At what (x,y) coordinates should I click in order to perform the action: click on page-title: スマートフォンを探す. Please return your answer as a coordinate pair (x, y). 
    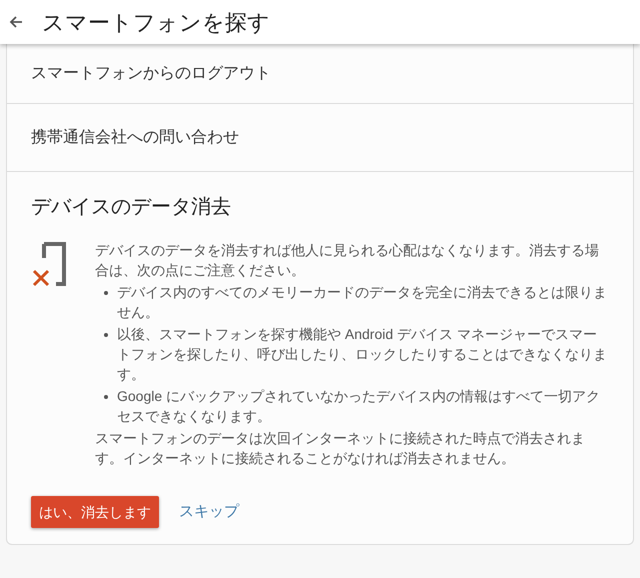
    Looking at the image, I should click on (156, 22).